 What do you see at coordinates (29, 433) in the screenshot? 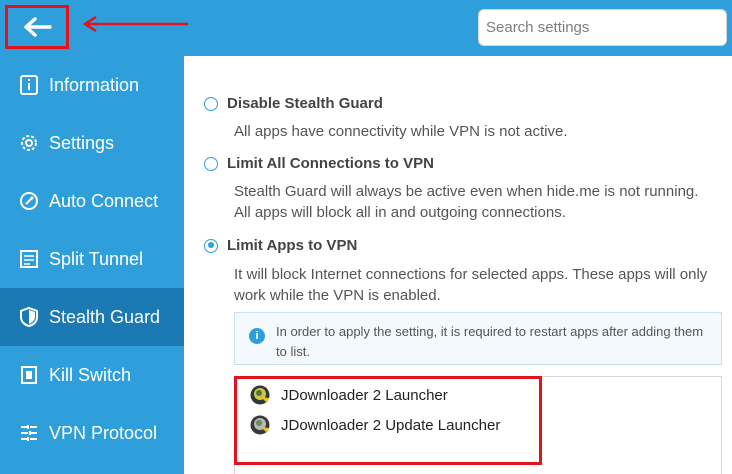
I see `protocol-icon` at bounding box center [29, 433].